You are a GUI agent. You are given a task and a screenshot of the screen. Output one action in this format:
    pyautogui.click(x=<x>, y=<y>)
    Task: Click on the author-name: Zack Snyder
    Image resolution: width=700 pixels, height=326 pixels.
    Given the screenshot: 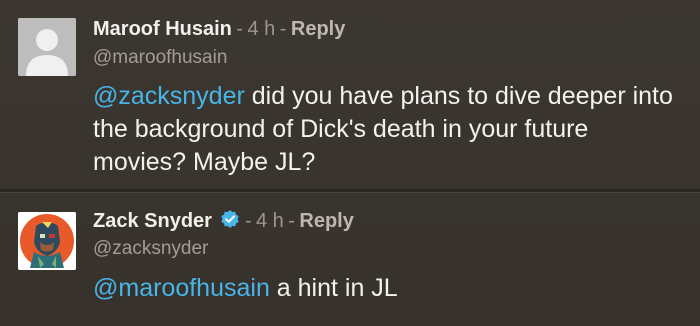 What is the action you would take?
    pyautogui.click(x=152, y=221)
    